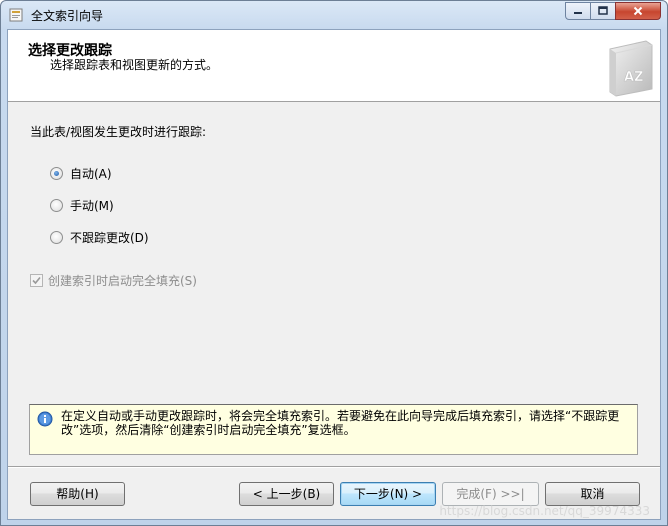  What do you see at coordinates (67, 16) in the screenshot?
I see `window-title: 全文索引向导` at bounding box center [67, 16].